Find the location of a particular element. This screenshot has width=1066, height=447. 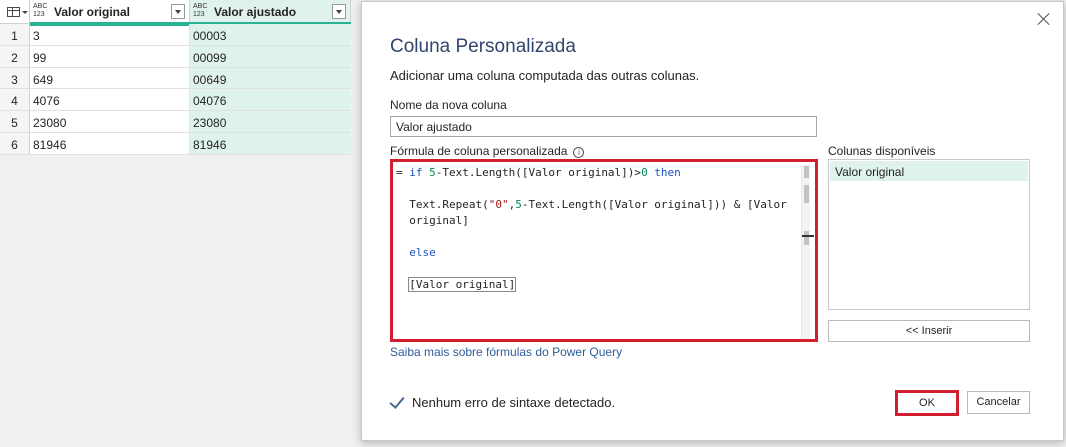

column-header-valor-original: ABC 123 Valor original is located at coordinates (110, 12).